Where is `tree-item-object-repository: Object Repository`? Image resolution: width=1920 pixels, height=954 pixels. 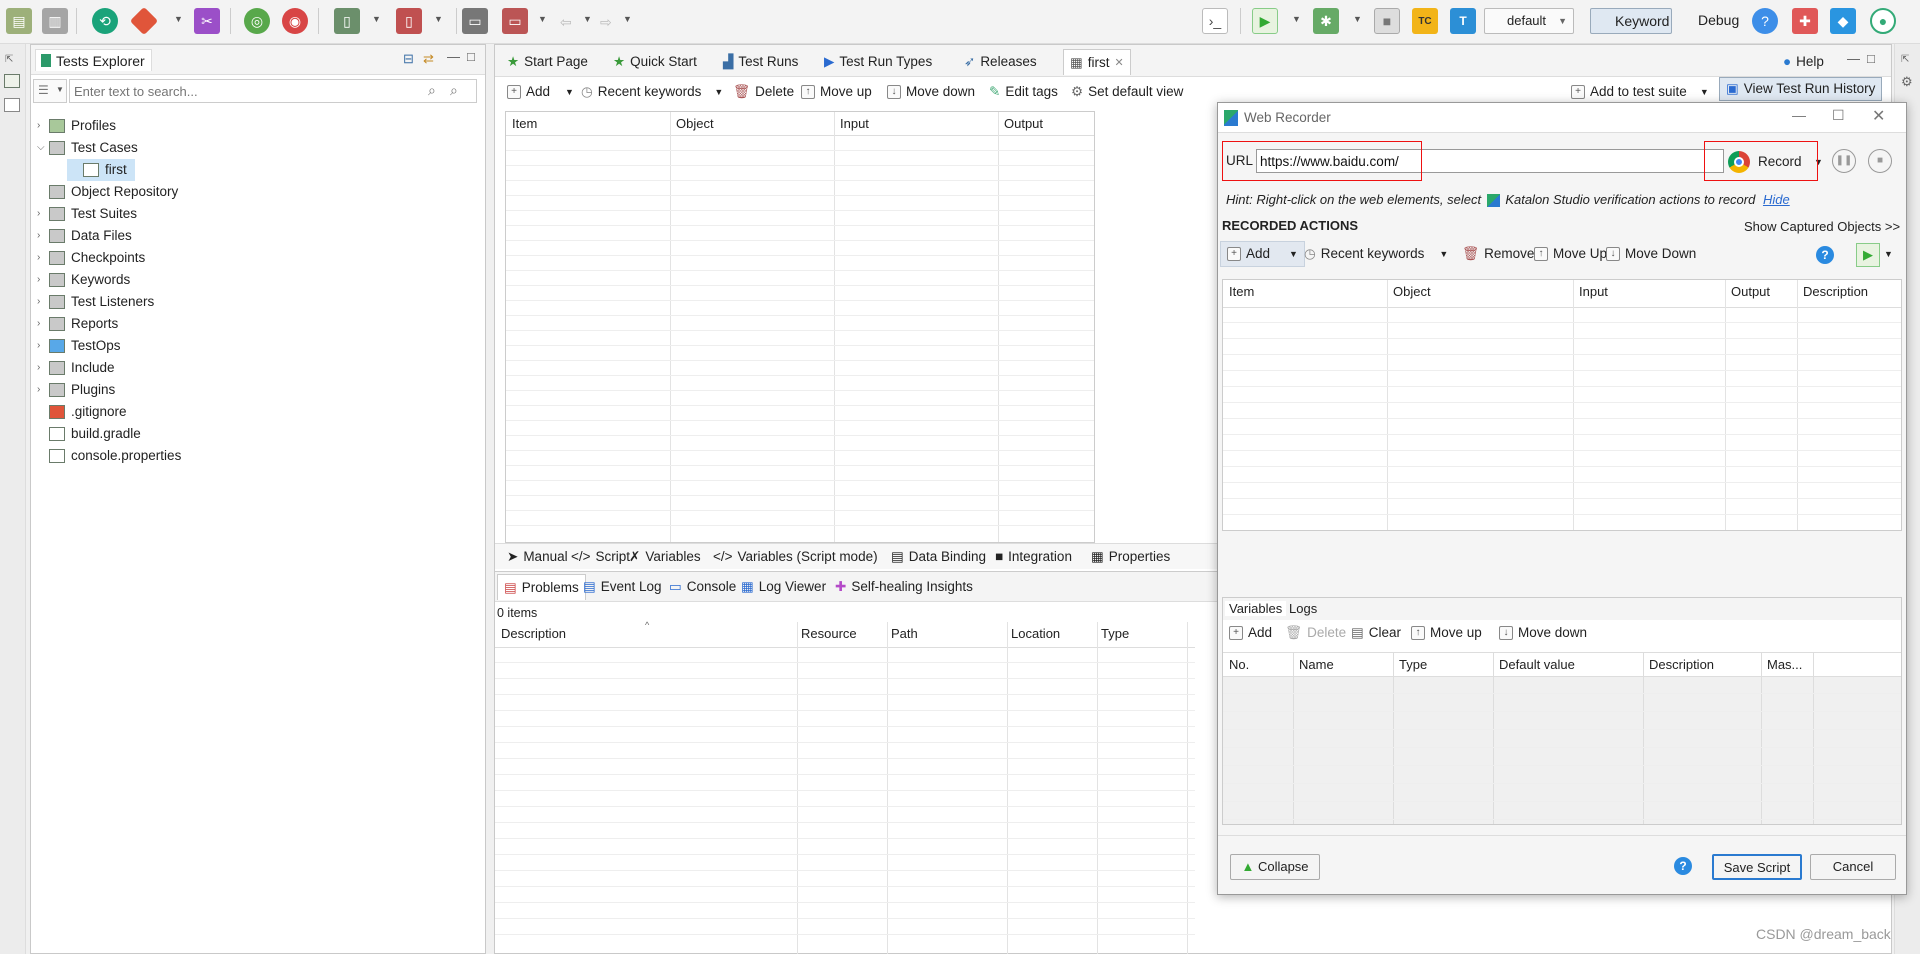
tree-item-object-repository: Object Repository is located at coordinates (113, 192).